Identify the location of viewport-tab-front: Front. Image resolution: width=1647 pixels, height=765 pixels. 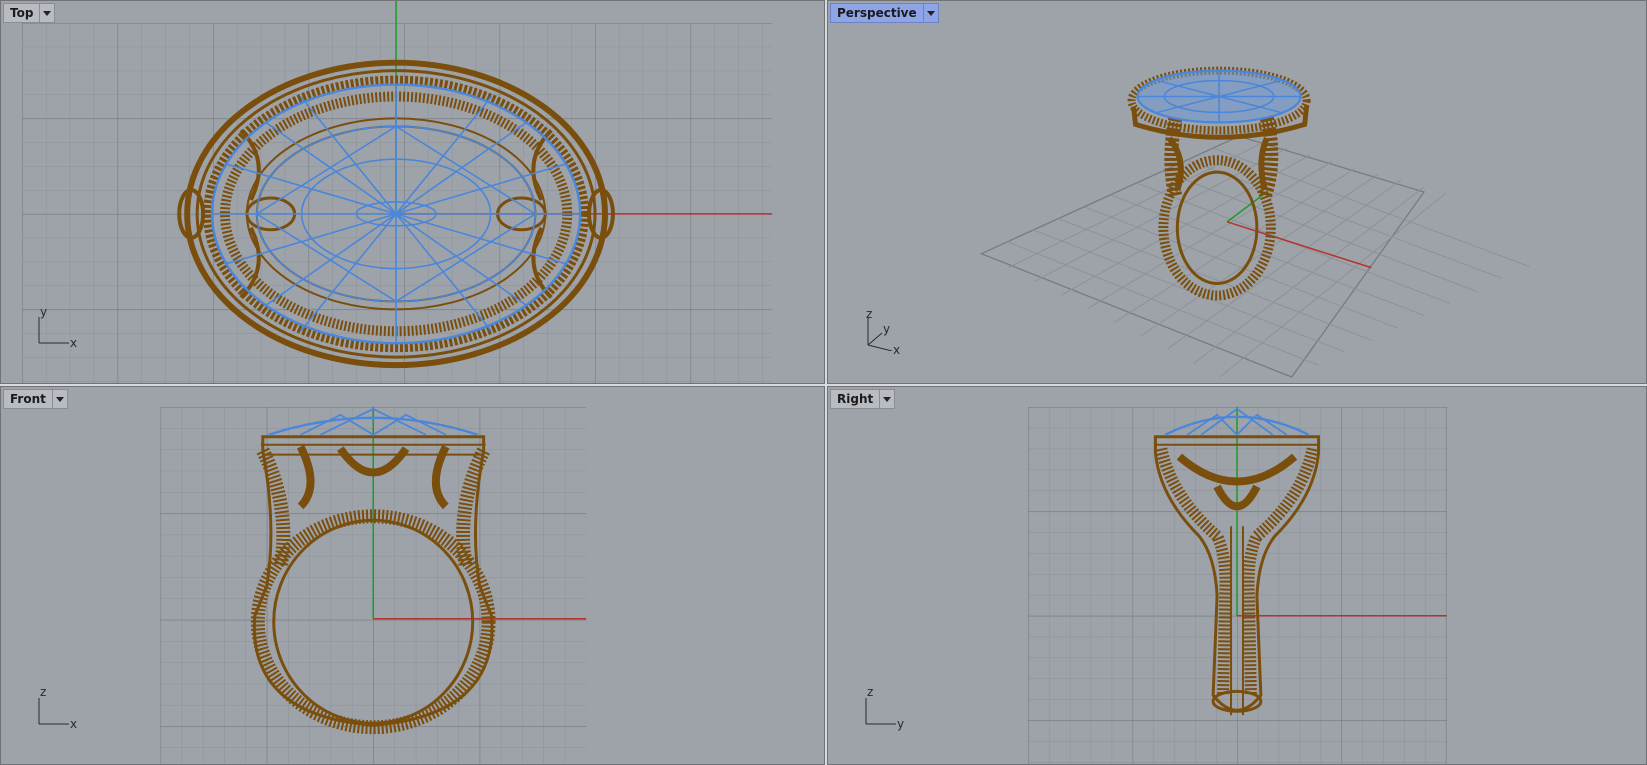
(35, 399).